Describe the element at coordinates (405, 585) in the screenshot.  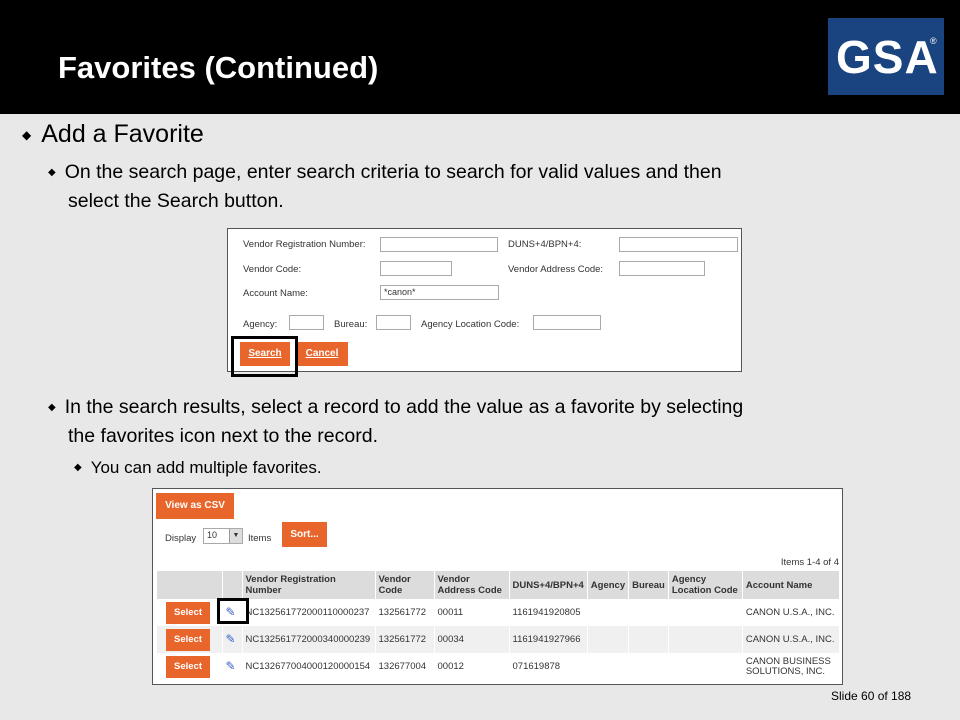
I see `column-header: Vendor Code` at that location.